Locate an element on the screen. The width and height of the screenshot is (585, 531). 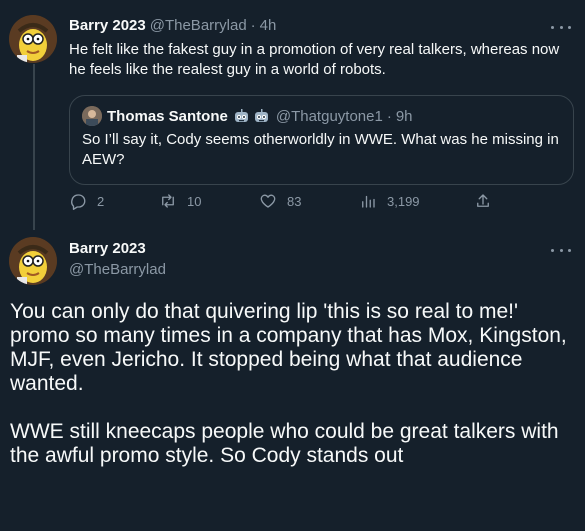
reply-button: 2 is located at coordinates (86, 201).